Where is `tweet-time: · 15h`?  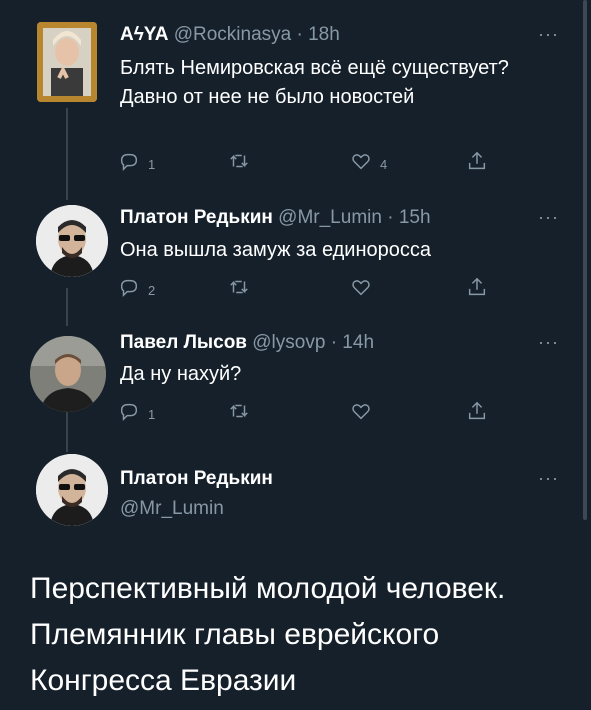
tweet-time: · 15h is located at coordinates (408, 217).